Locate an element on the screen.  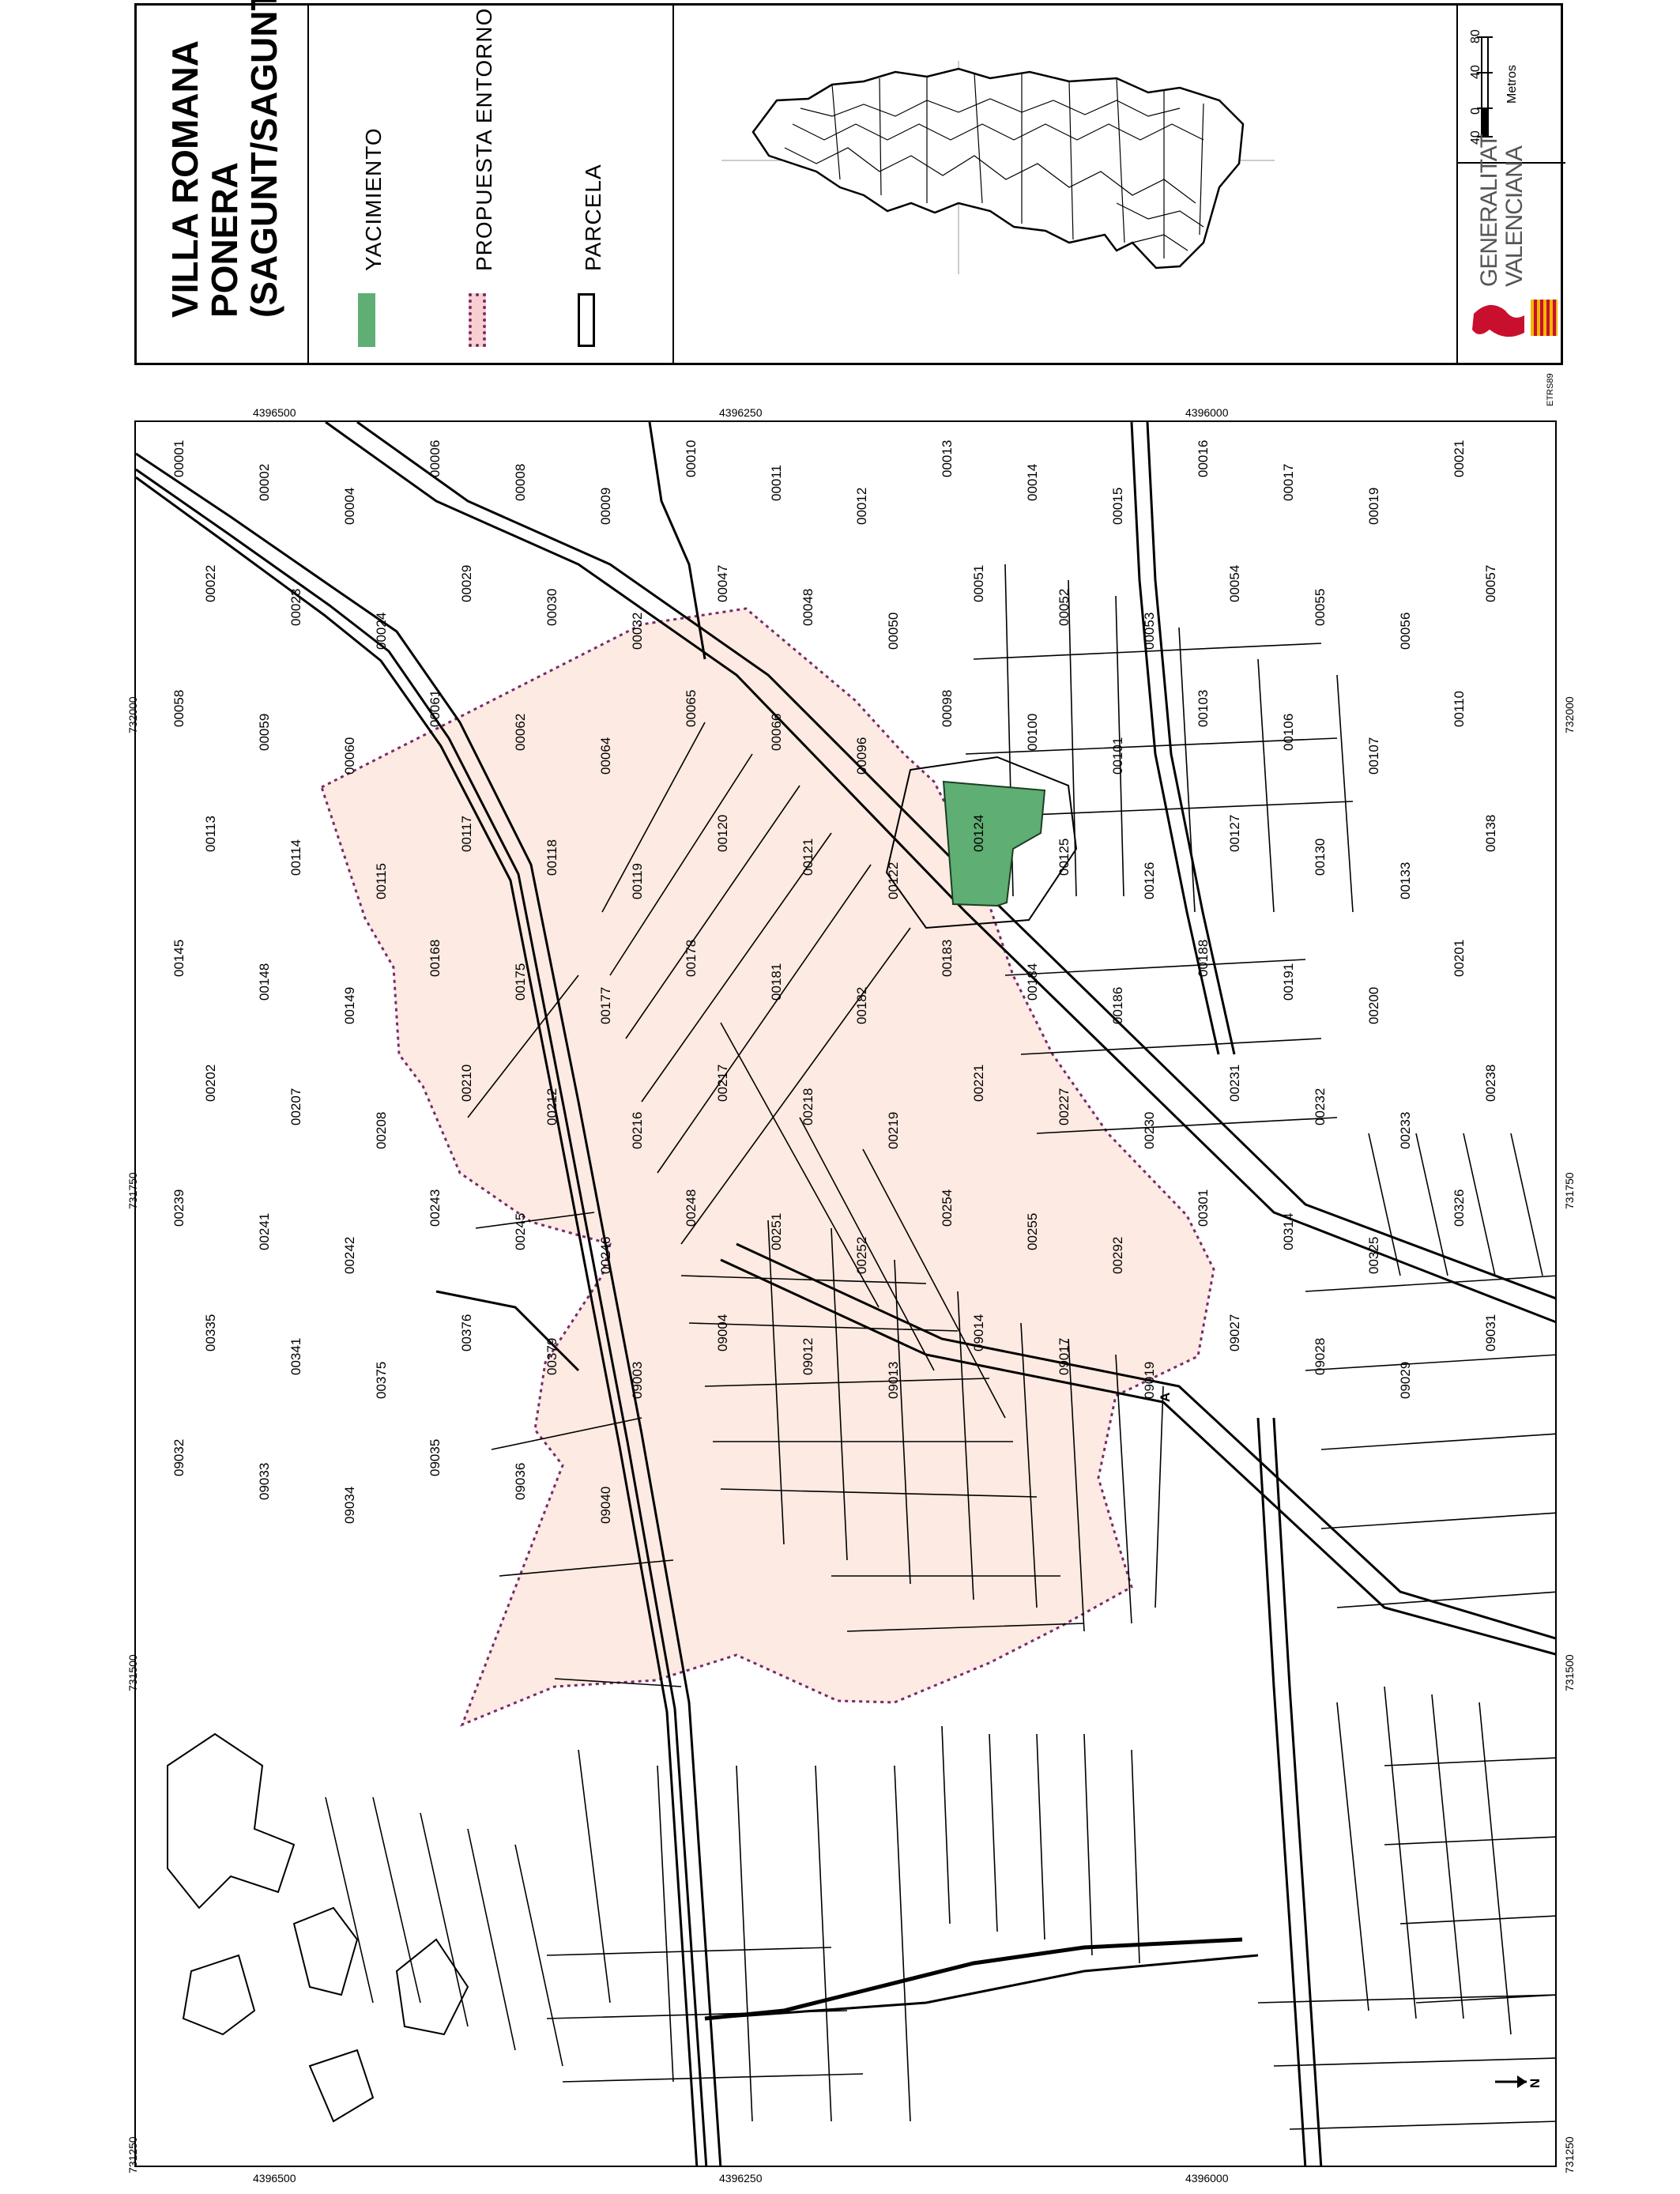
parcel-label-00110: 00110 is located at coordinates (1459, 709).